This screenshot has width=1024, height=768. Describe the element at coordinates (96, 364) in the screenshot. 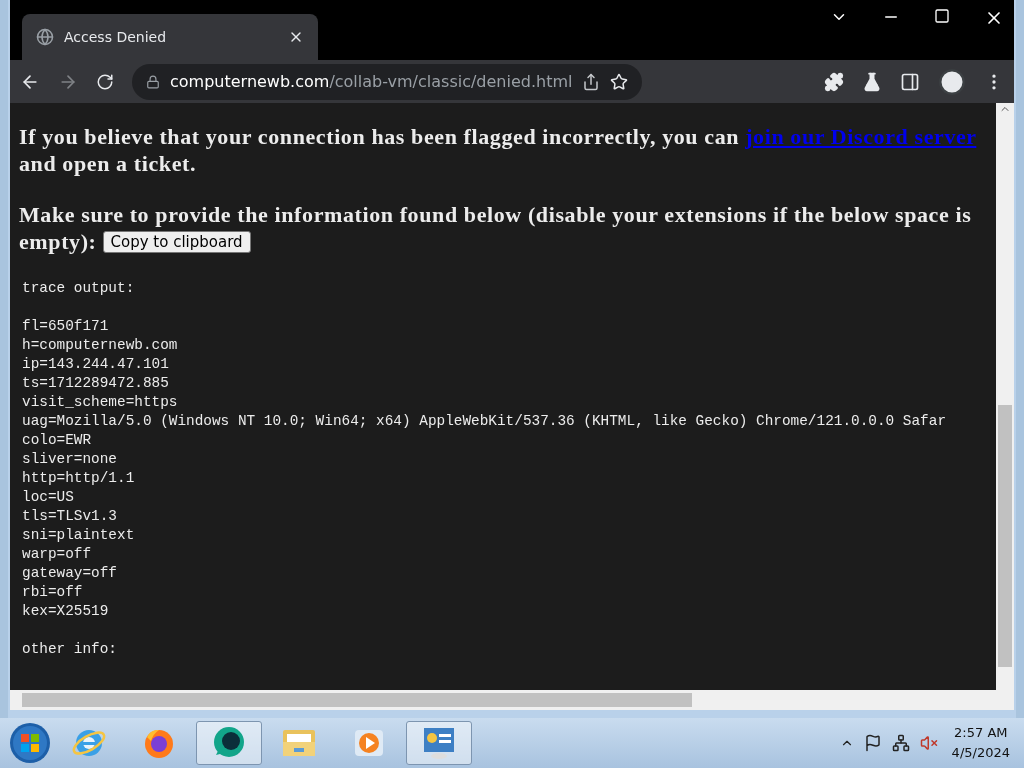

I see `trace-line: ip=143.244.47.101` at that location.